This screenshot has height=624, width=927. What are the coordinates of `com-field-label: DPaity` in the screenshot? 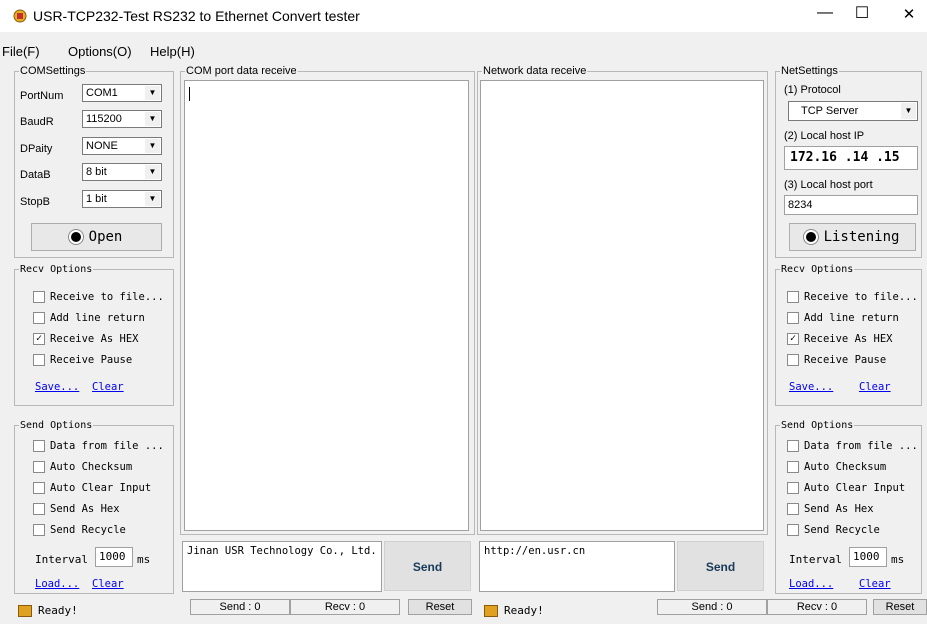 It's located at (36, 149).